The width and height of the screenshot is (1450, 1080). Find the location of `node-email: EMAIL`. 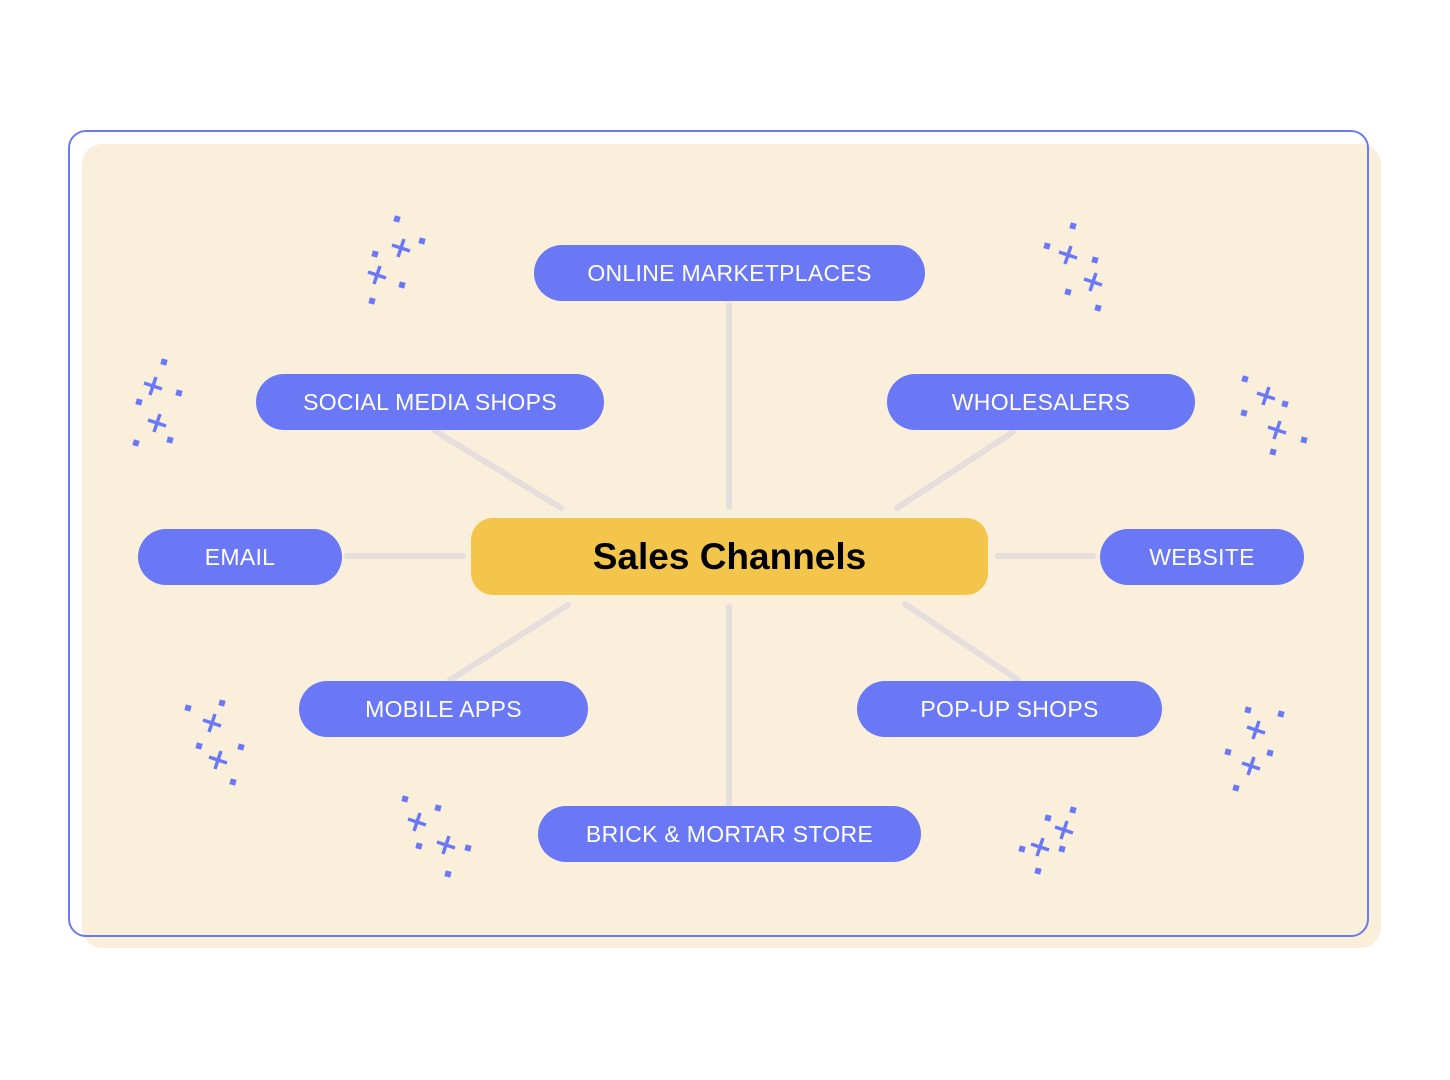

node-email: EMAIL is located at coordinates (240, 557).